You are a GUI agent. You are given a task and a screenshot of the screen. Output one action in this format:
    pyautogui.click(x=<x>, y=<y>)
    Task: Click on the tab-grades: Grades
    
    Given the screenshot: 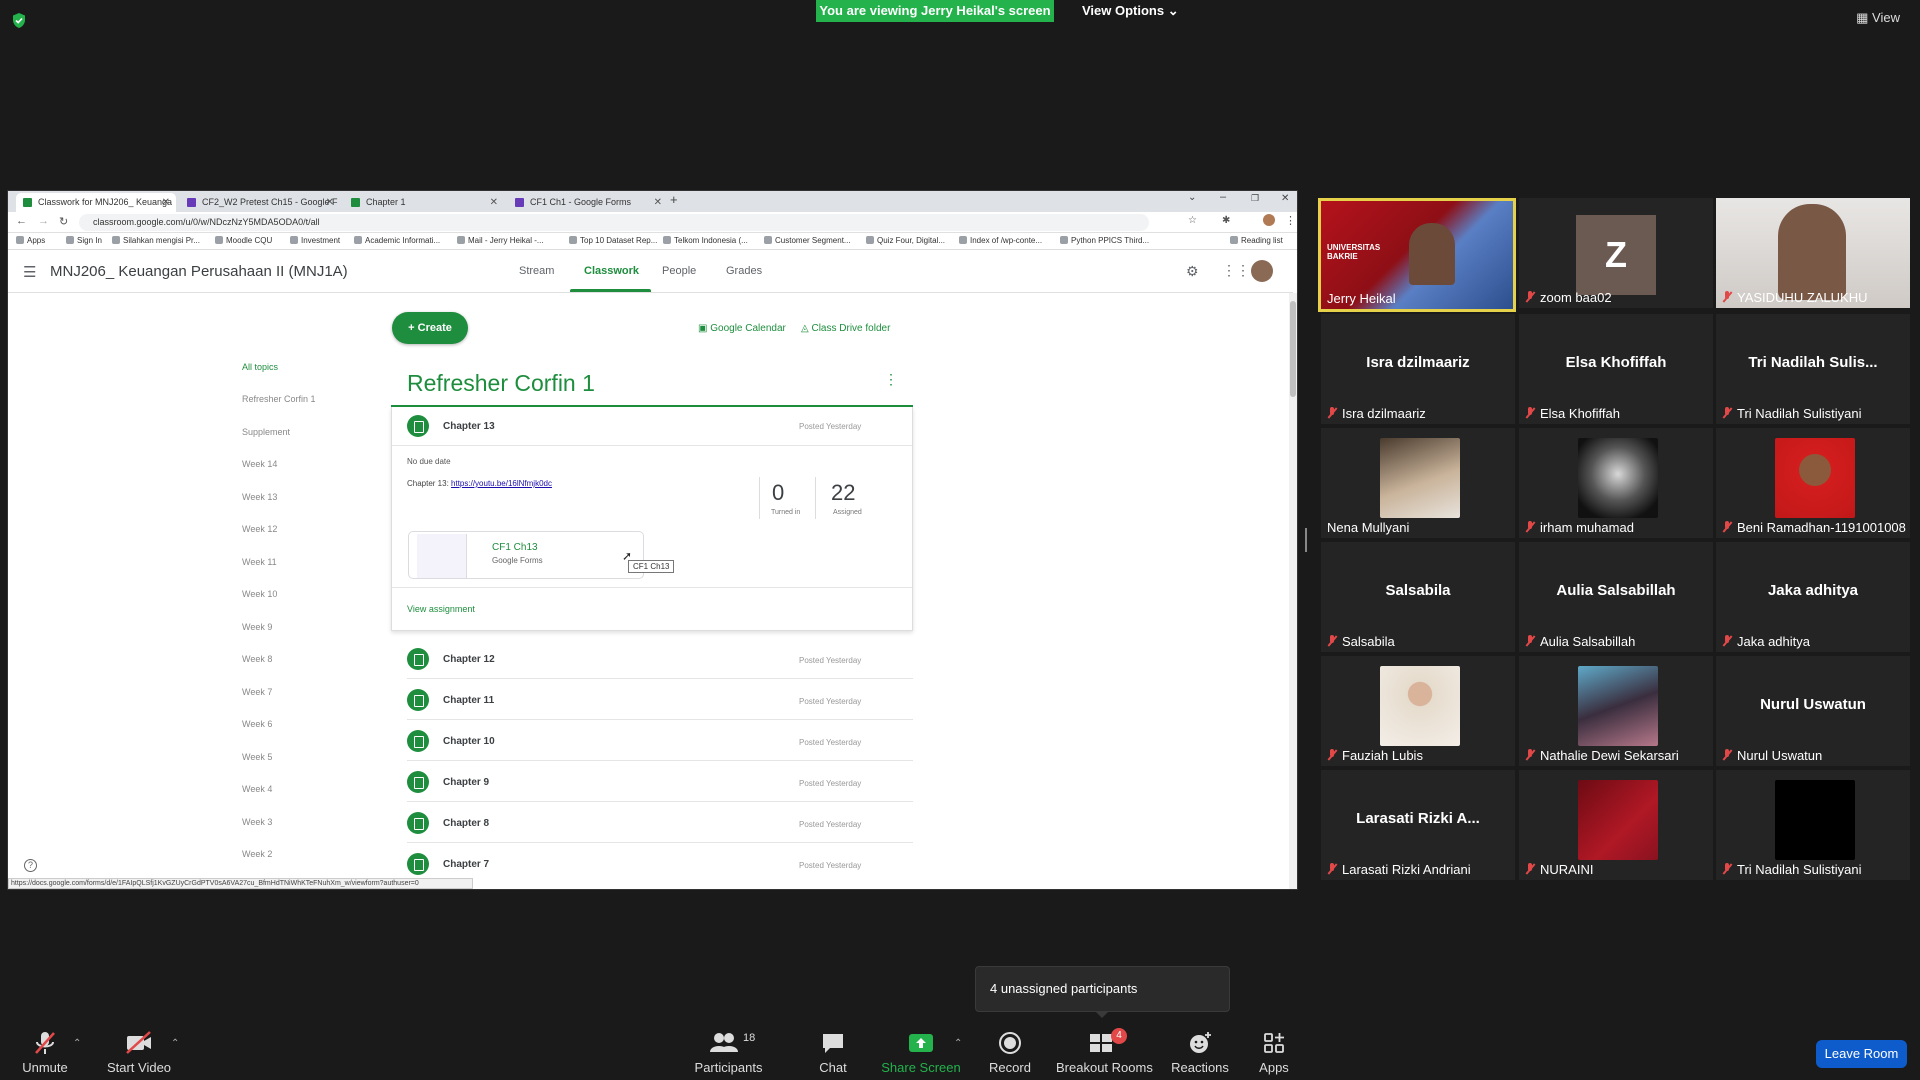 What is the action you would take?
    pyautogui.click(x=744, y=271)
    